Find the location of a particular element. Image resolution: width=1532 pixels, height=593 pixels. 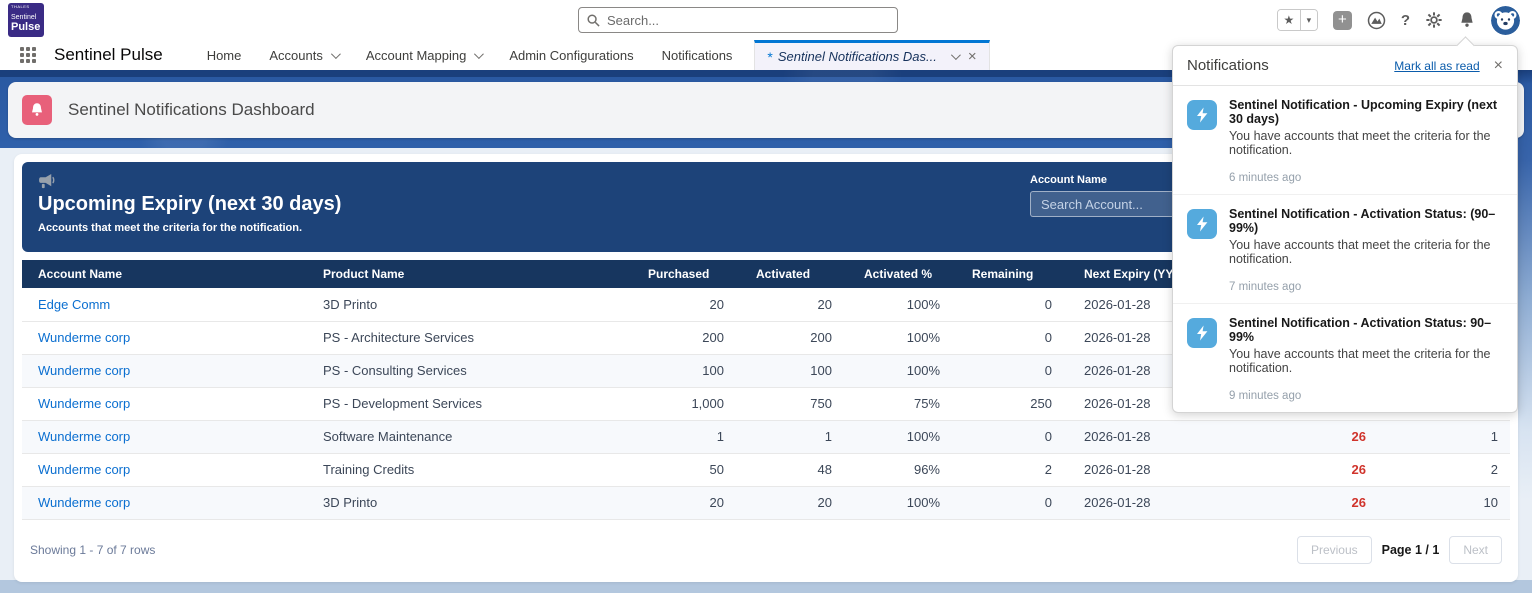

global-search is located at coordinates (738, 20).